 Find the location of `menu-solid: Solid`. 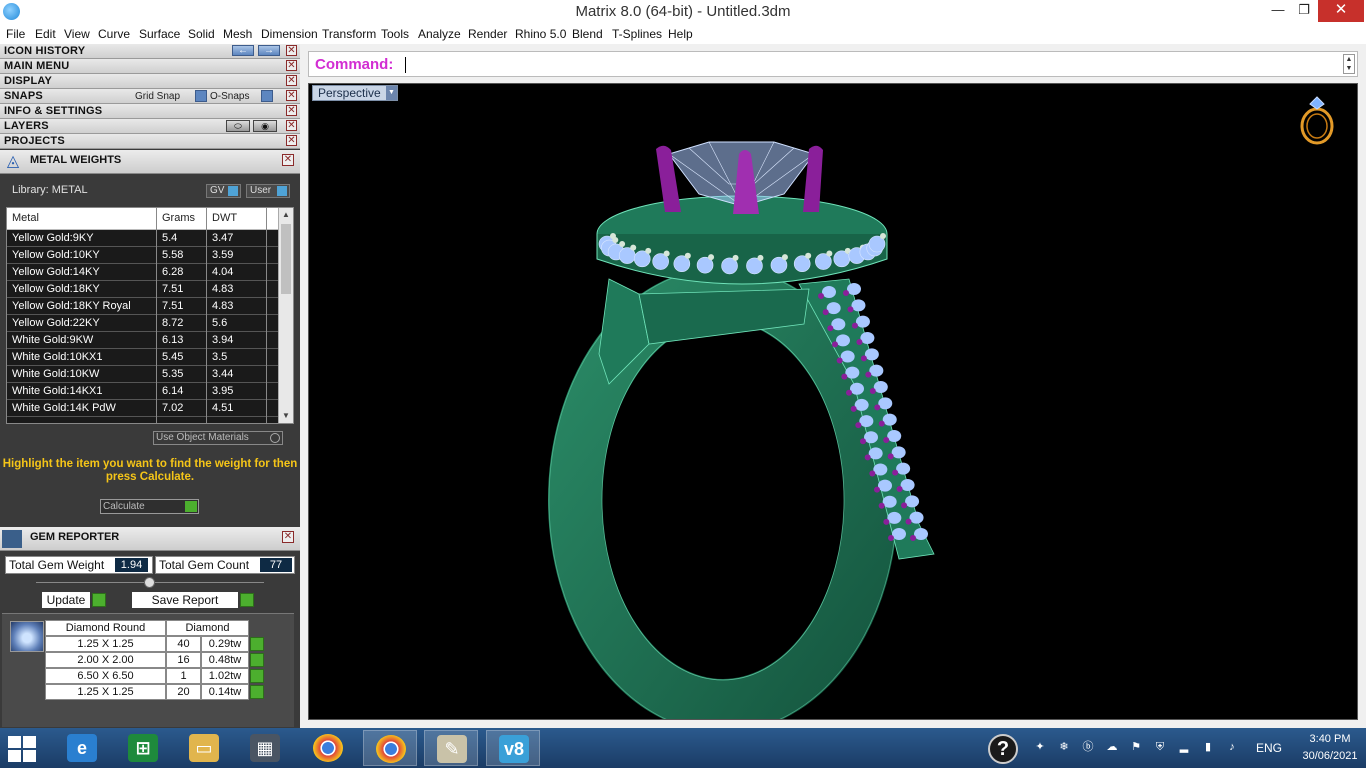

menu-solid: Solid is located at coordinates (201, 34).